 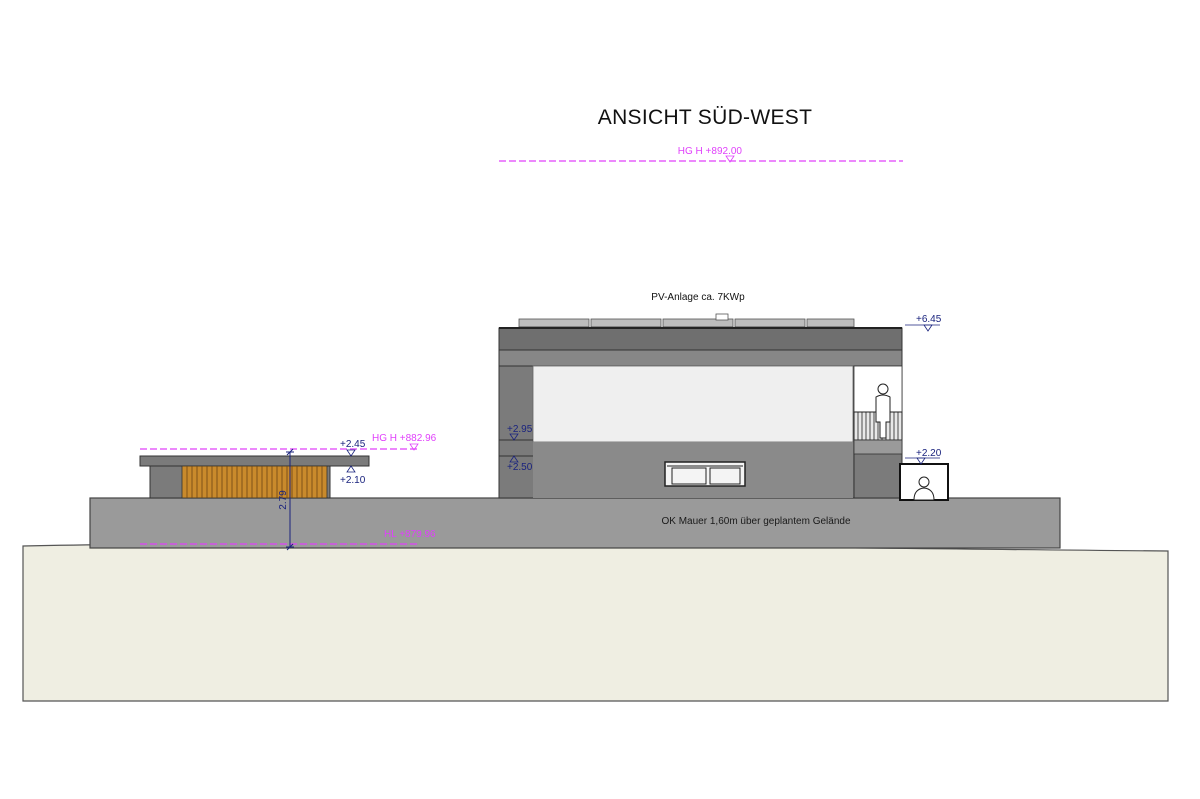 What do you see at coordinates (254, 482) in the screenshot?
I see `wood-cladding` at bounding box center [254, 482].